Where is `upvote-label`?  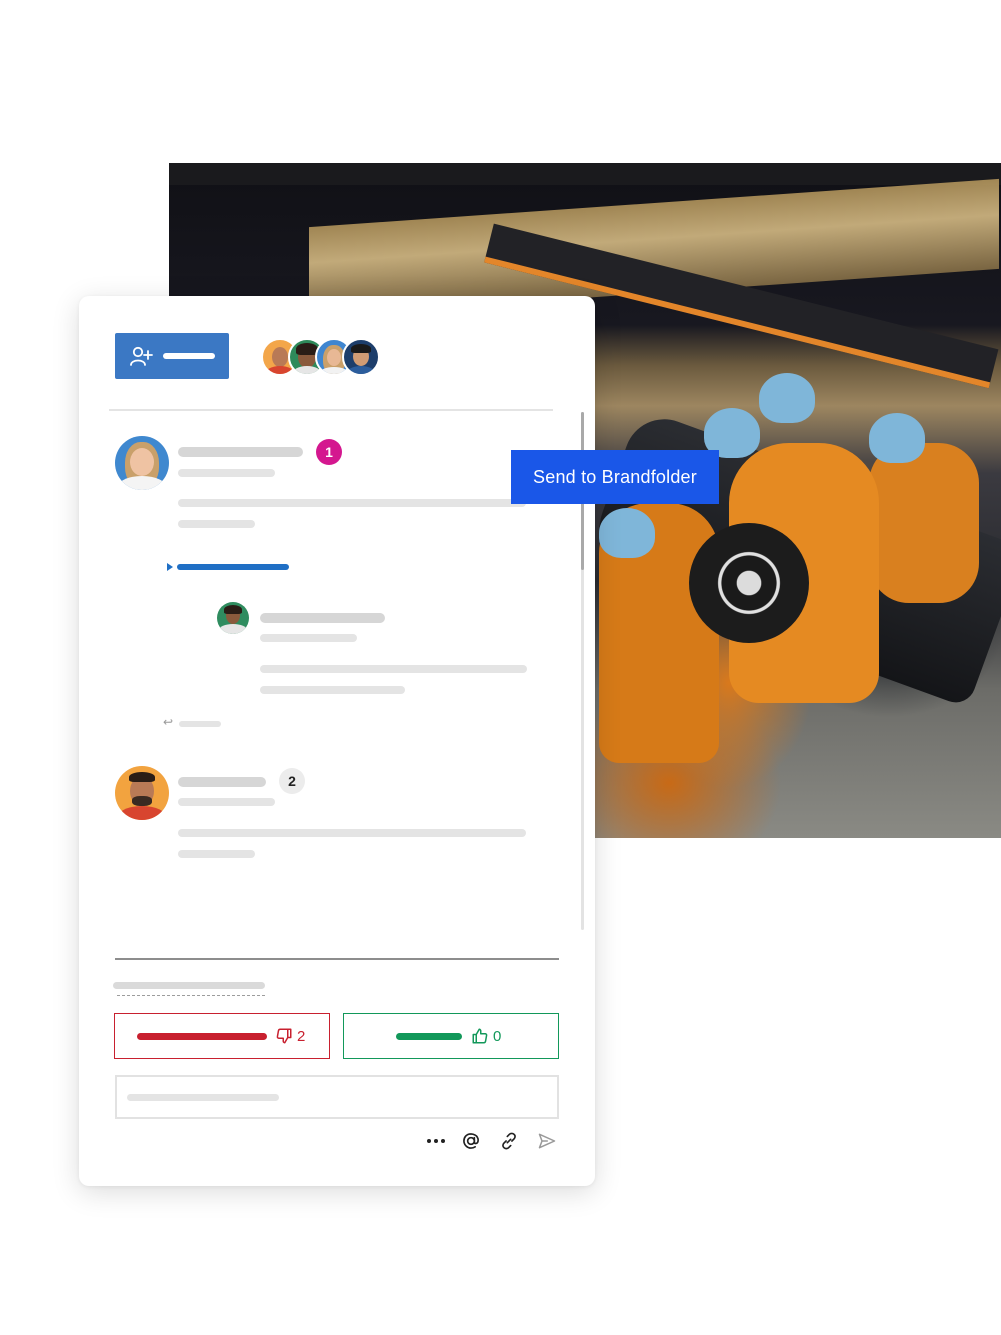 upvote-label is located at coordinates (429, 1036).